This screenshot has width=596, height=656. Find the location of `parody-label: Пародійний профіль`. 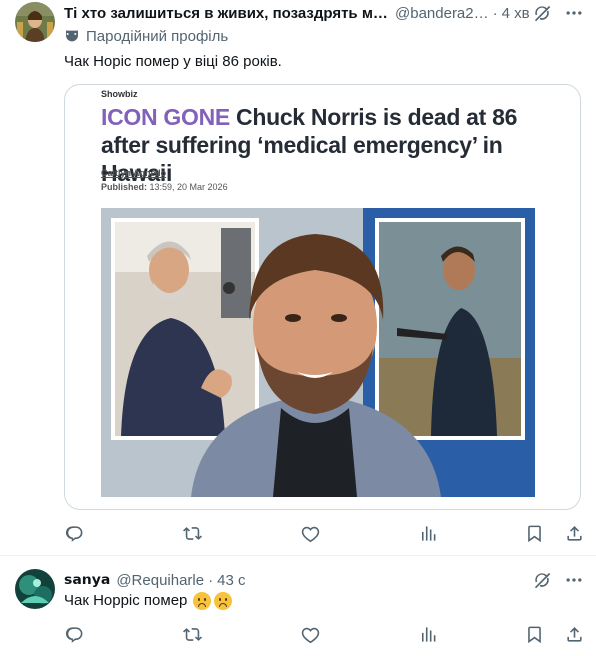

parody-label: Пародійний профіль is located at coordinates (146, 36).